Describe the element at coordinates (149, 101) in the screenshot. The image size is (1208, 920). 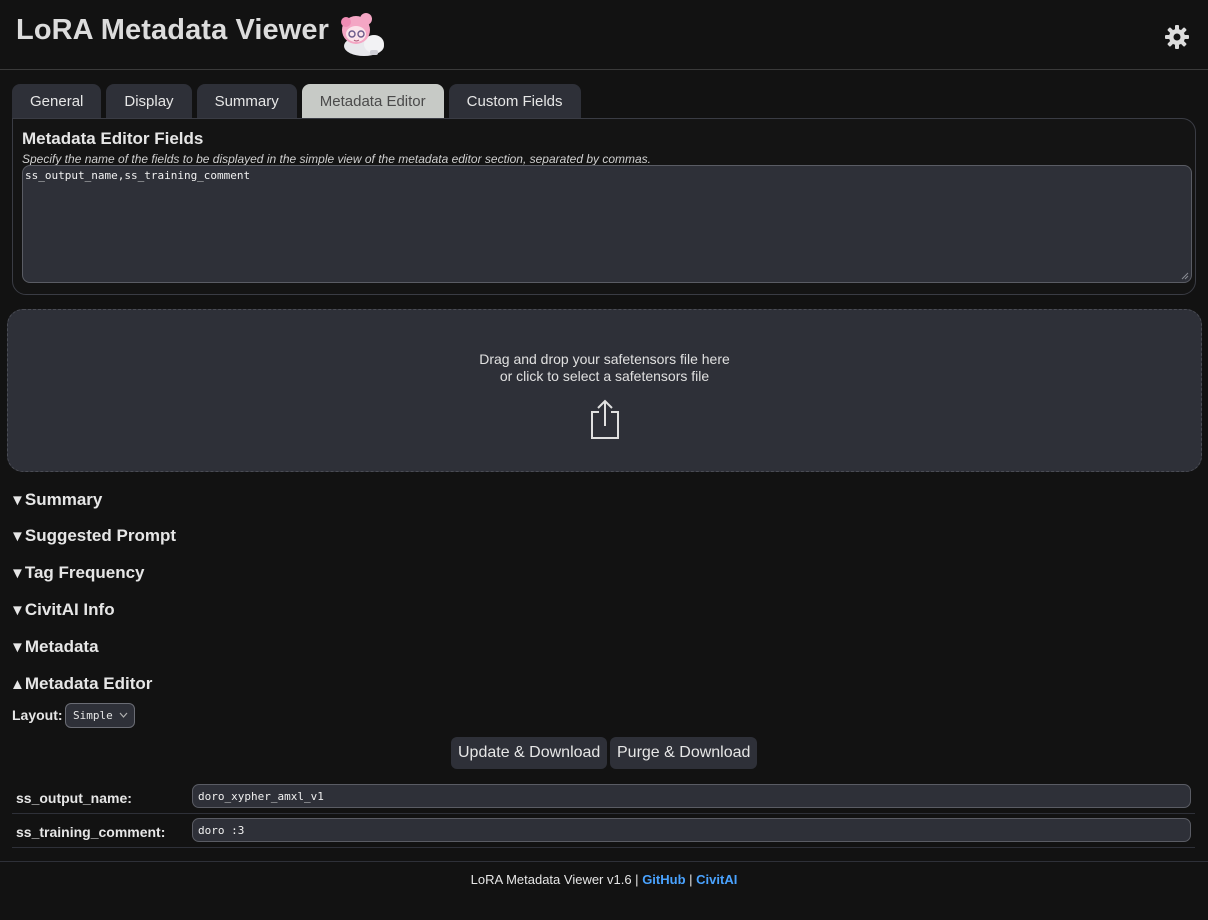
I see `tab-display: Display` at that location.